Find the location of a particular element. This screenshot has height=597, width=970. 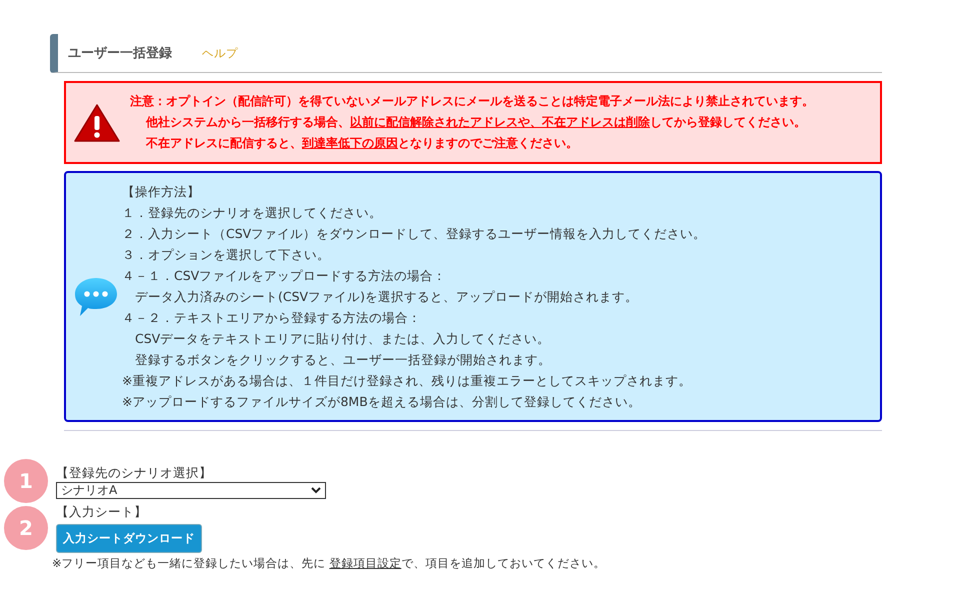

warning-link: 以前に配信解除されたアドレスや、不在アドレスは削除 is located at coordinates (500, 122).